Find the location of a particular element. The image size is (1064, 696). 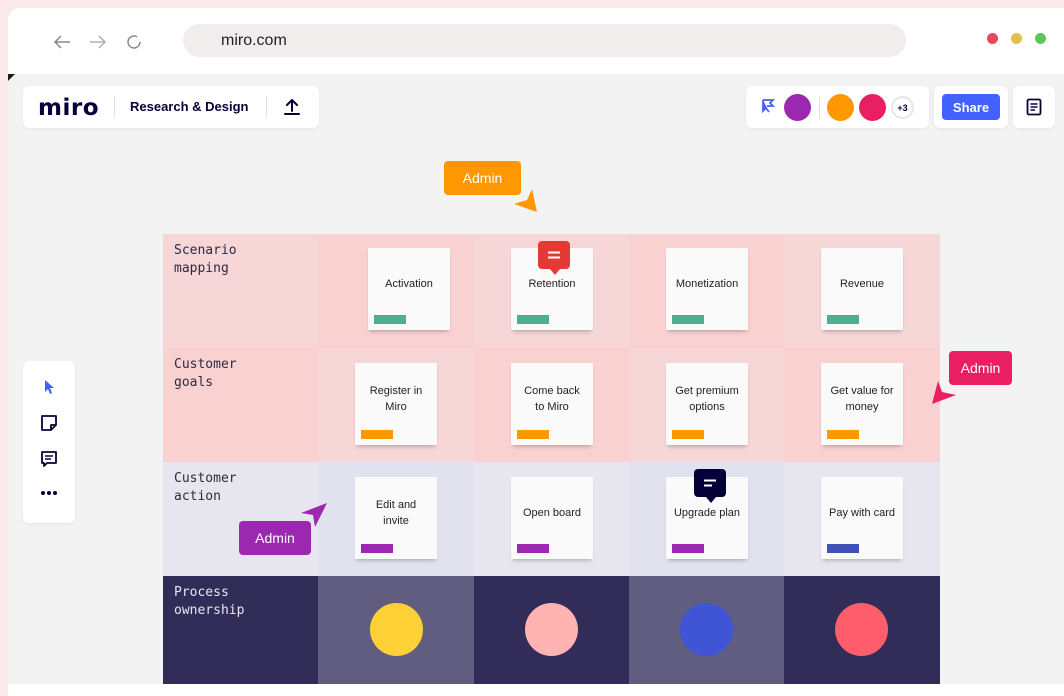

sticky-note-text: Pay with card is located at coordinates (862, 513).